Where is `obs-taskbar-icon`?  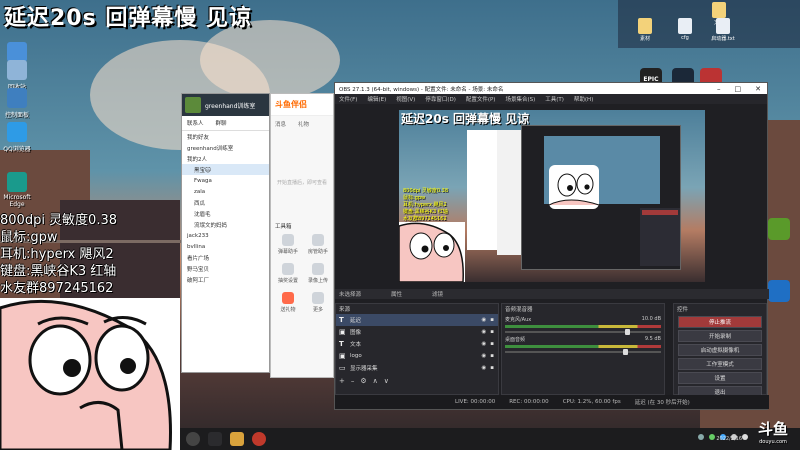
obs-taskbar-icon is located at coordinates (259, 439).